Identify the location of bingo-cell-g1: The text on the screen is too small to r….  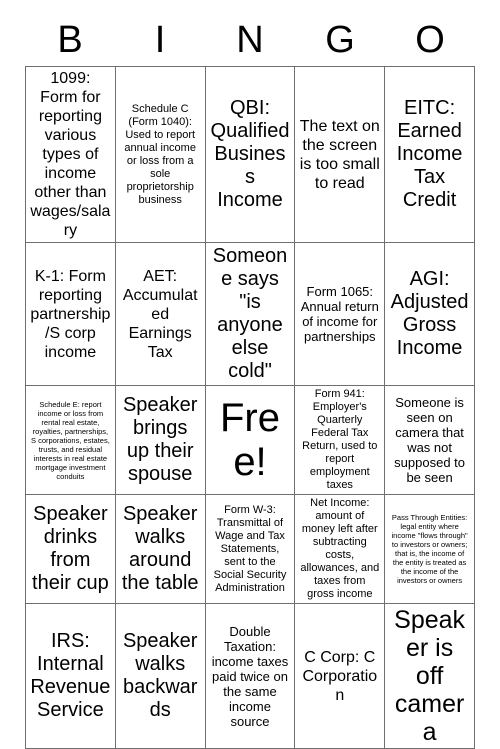
(340, 154).